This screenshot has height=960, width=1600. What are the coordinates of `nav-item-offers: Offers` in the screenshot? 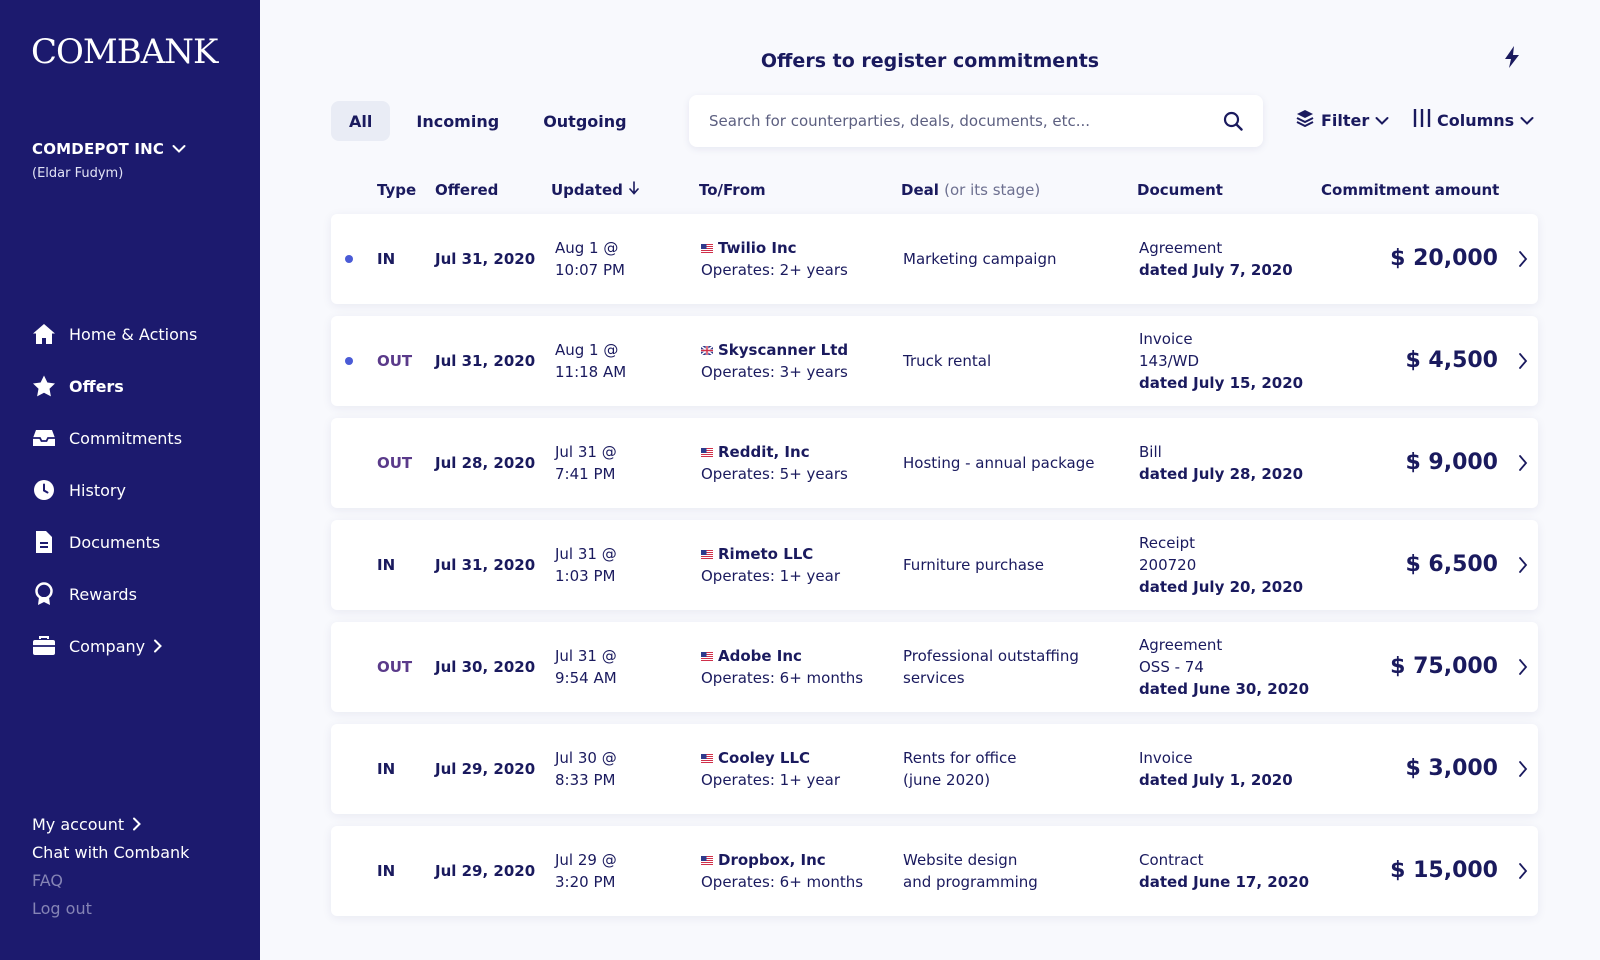 It's located at (114, 386).